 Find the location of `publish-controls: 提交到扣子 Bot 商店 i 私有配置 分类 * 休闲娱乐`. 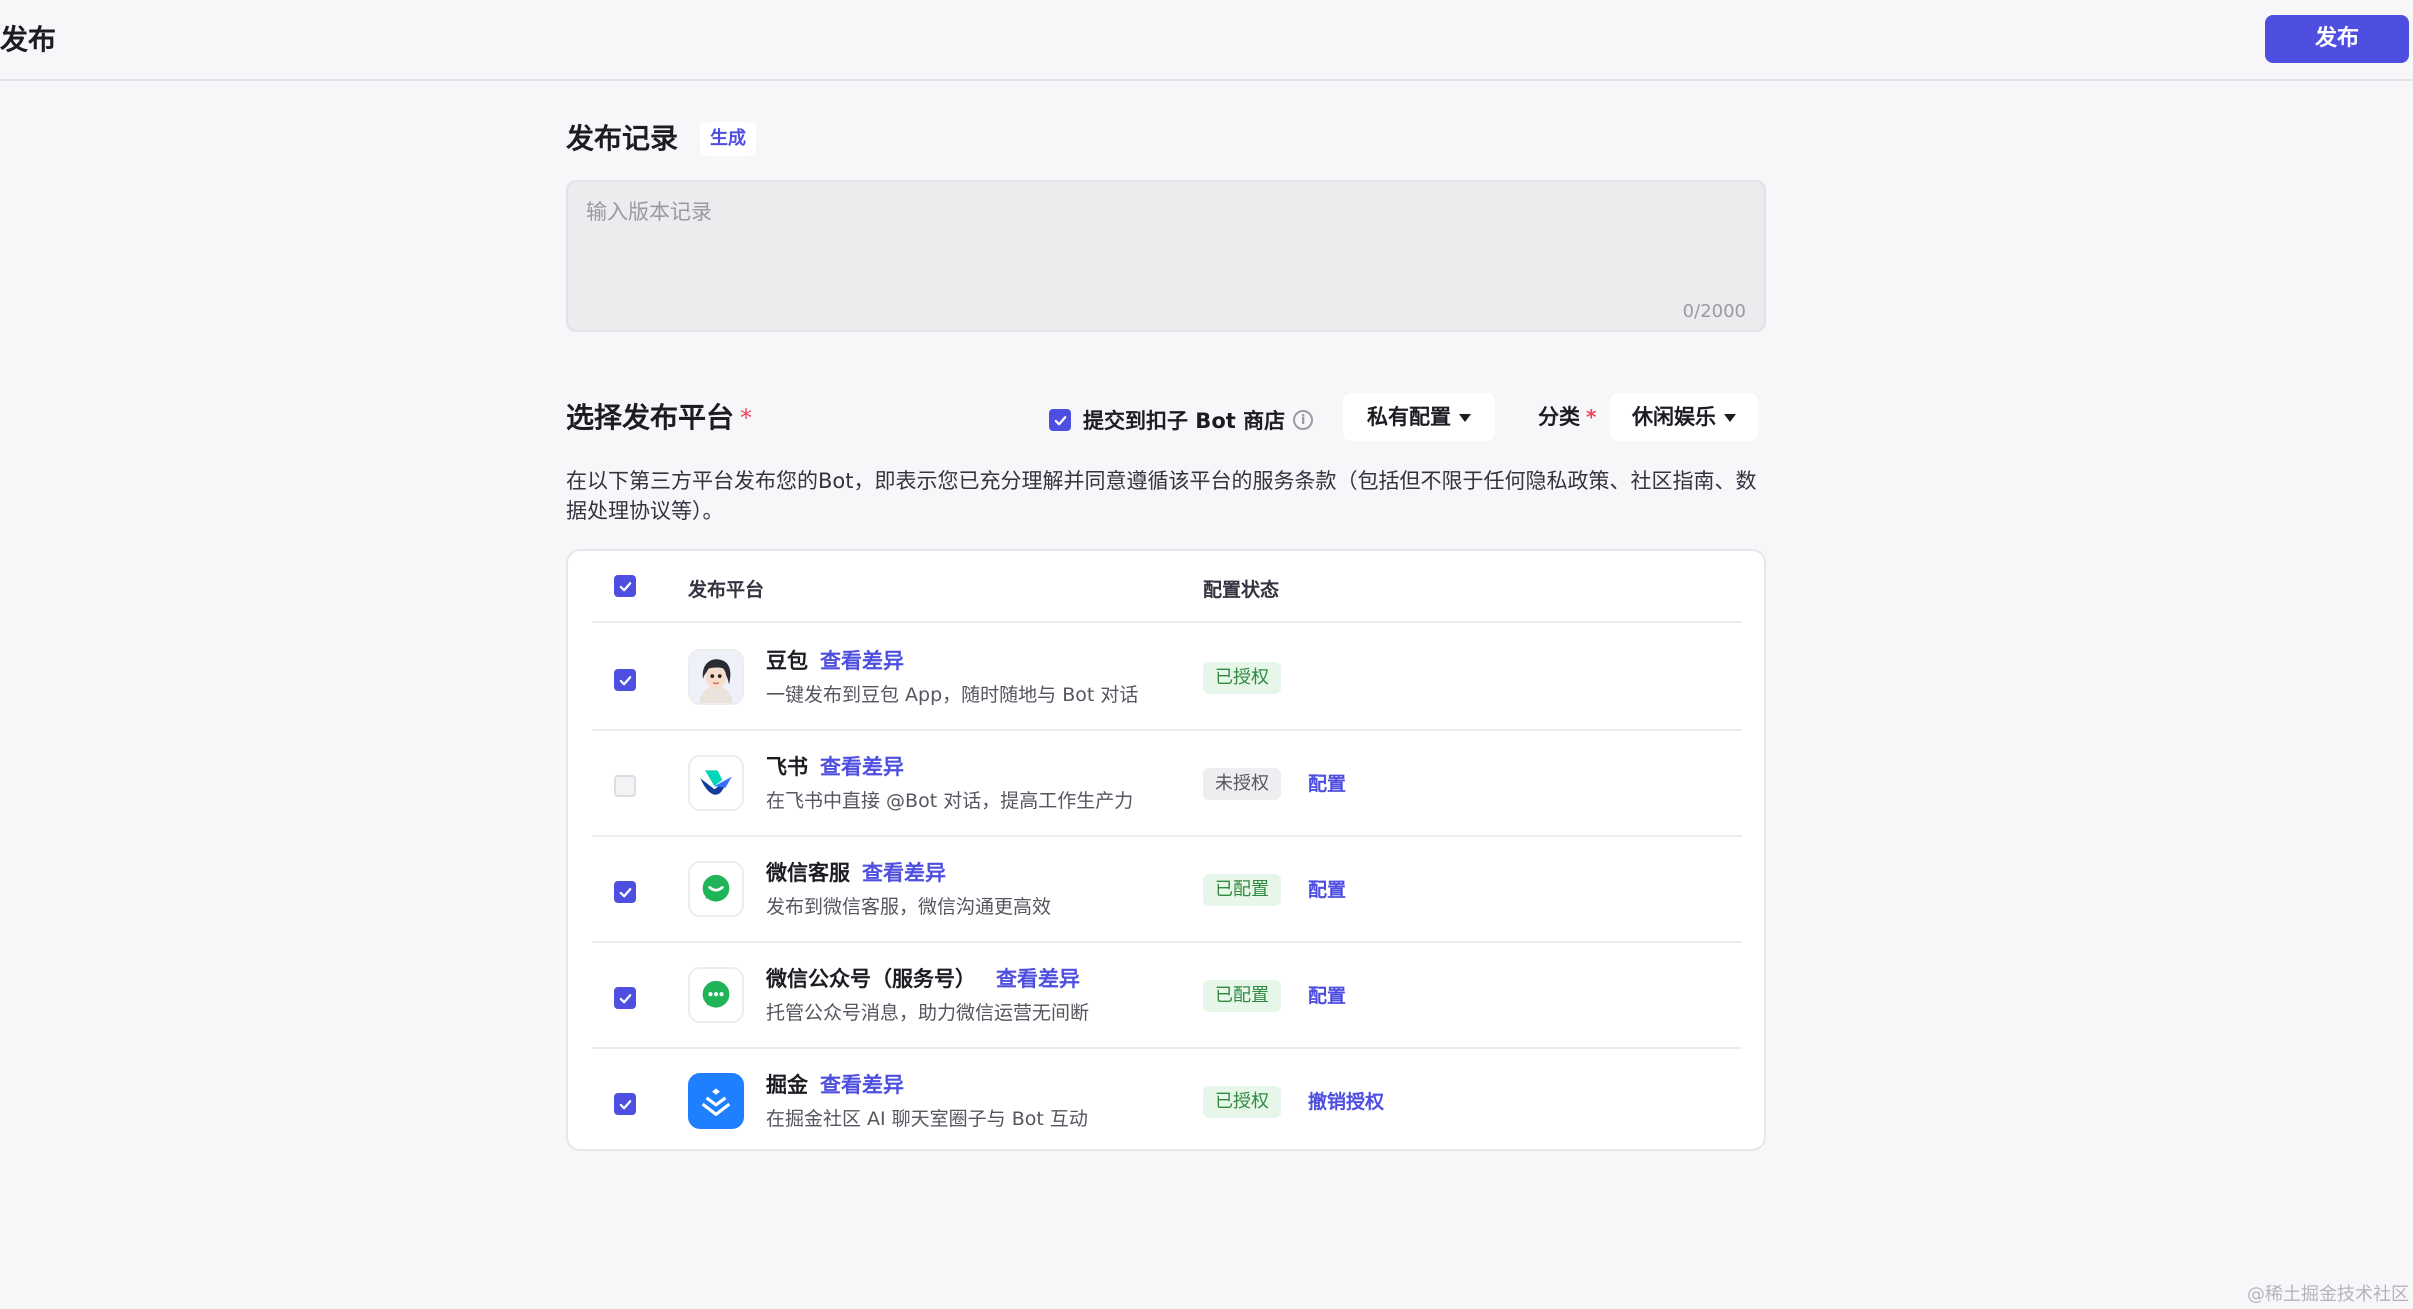

publish-controls: 提交到扣子 Bot 商店 i 私有配置 分类 * 休闲娱乐 is located at coordinates (1166, 417).